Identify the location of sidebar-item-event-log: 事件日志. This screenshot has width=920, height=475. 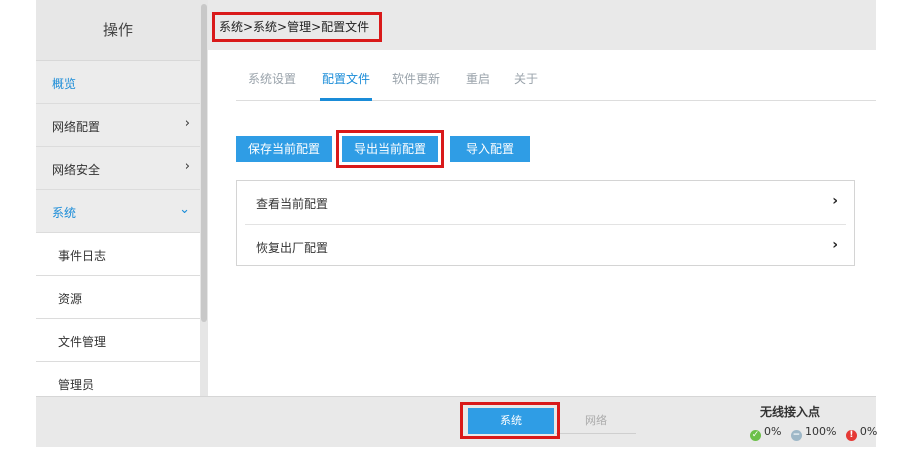
(118, 254).